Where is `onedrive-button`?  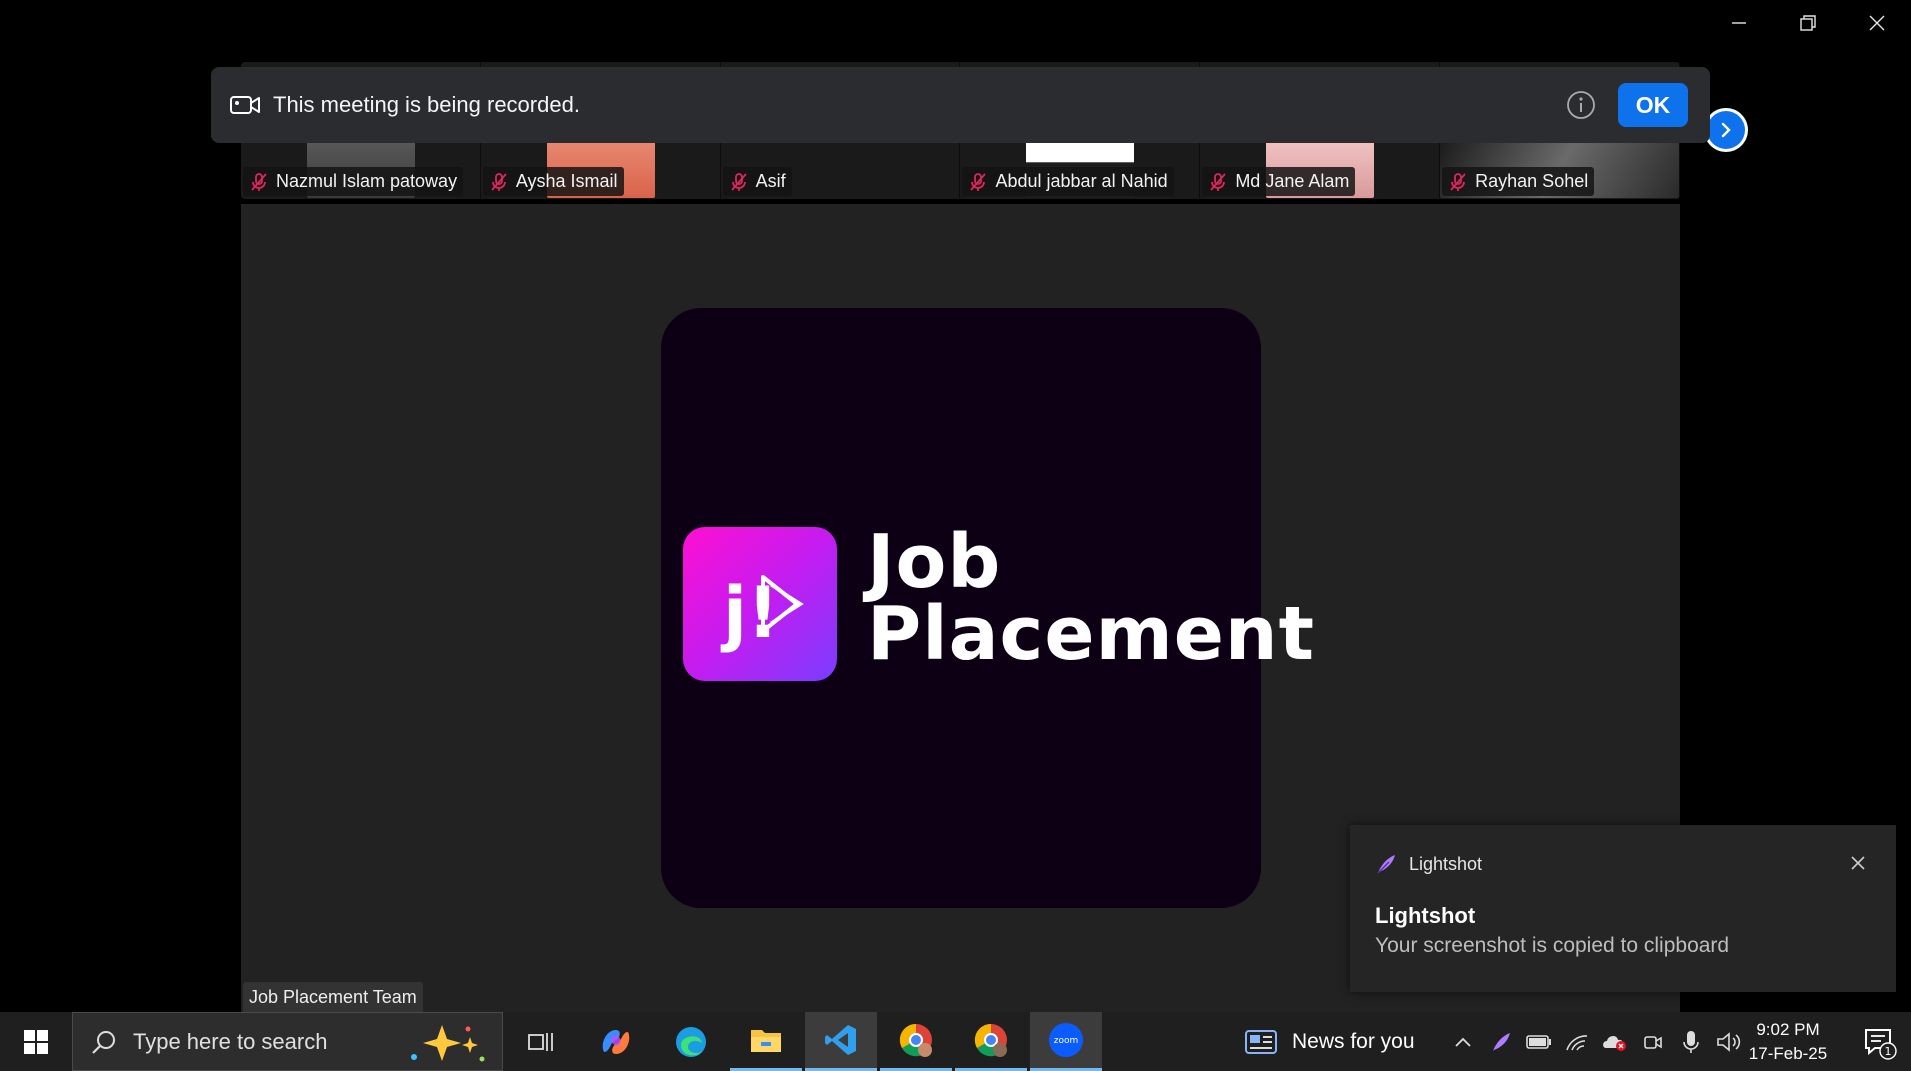 onedrive-button is located at coordinates (1615, 1042).